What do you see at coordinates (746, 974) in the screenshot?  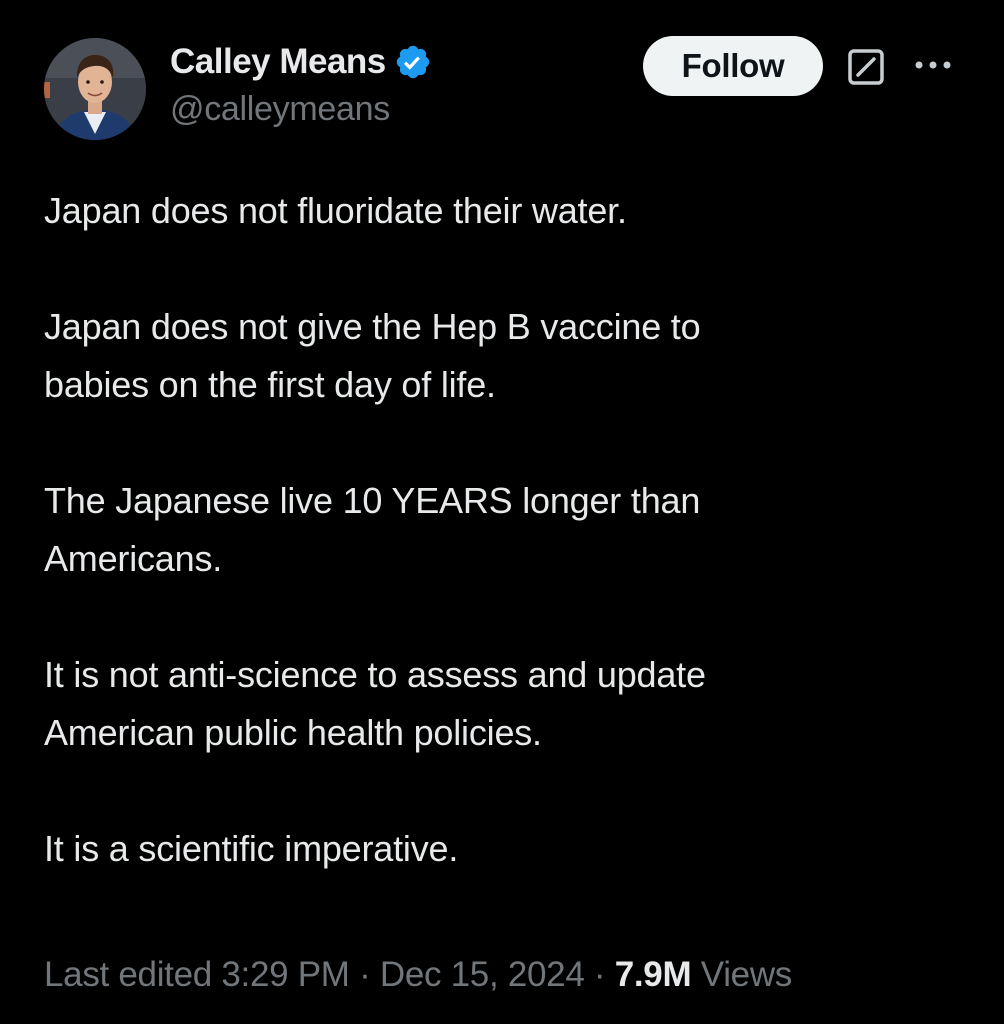 I see `views-label: Views` at bounding box center [746, 974].